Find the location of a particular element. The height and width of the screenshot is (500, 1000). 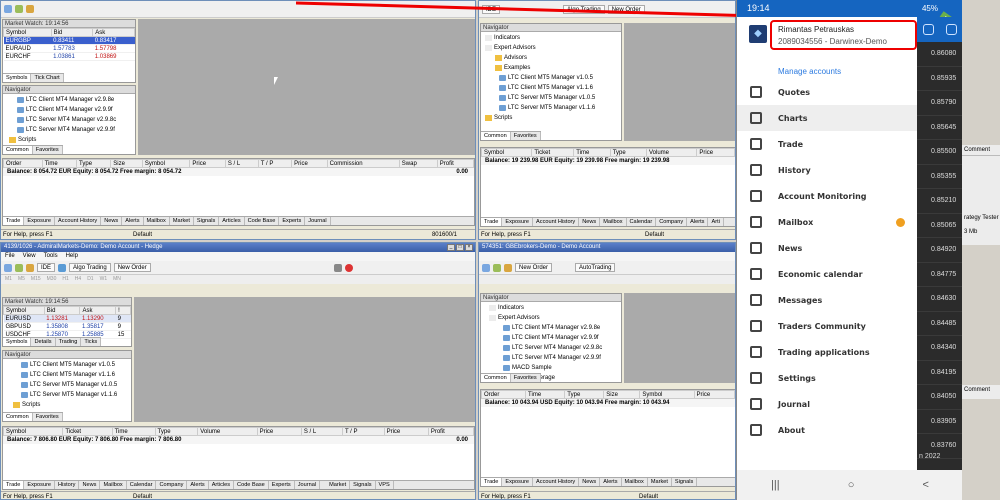

menu-item-journal: Journal is located at coordinates (827, 404).